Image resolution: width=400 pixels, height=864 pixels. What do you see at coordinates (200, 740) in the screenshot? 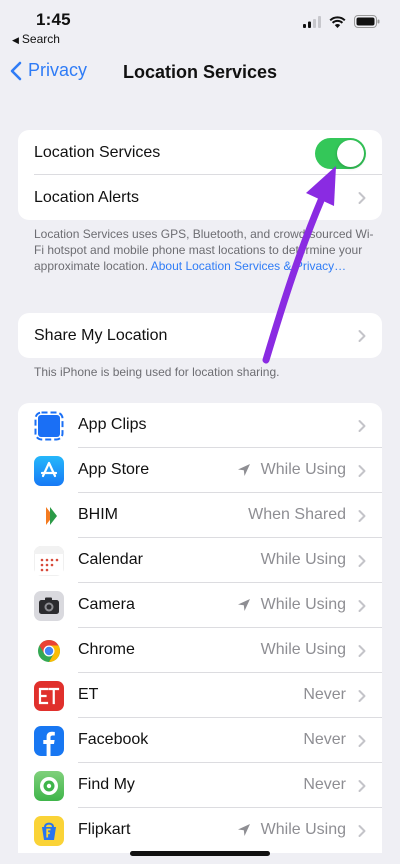
I see `app-row-facebook: Facebook Never` at bounding box center [200, 740].